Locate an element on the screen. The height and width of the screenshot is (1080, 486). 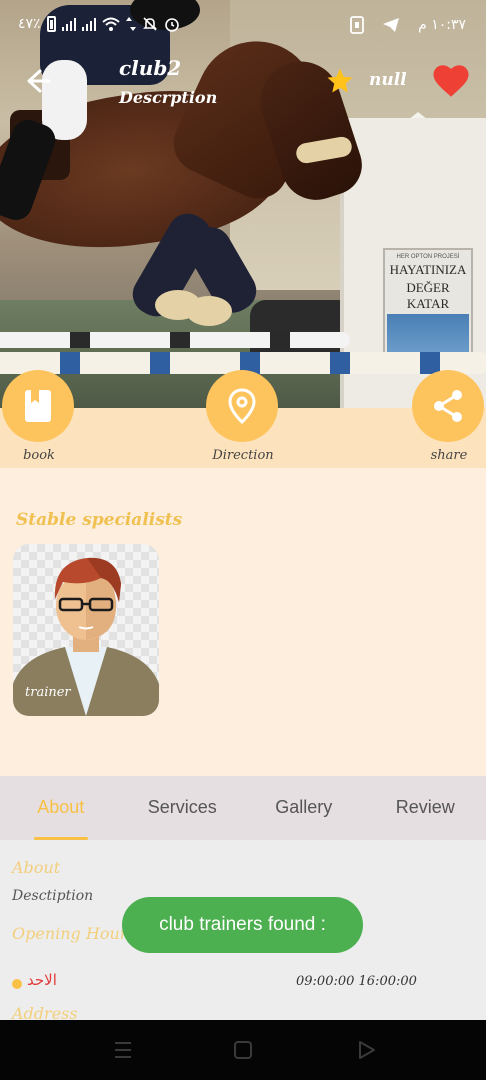
about-heading: About is located at coordinates (36, 867).